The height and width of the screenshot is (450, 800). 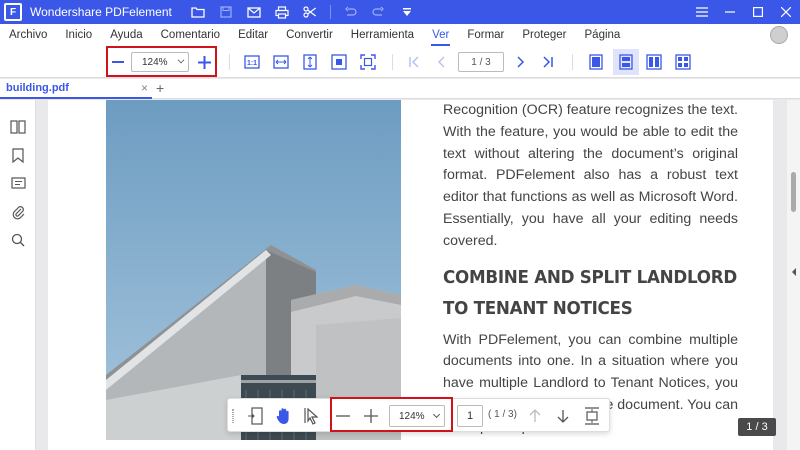 I want to click on page-number-input: 1, so click(x=470, y=416).